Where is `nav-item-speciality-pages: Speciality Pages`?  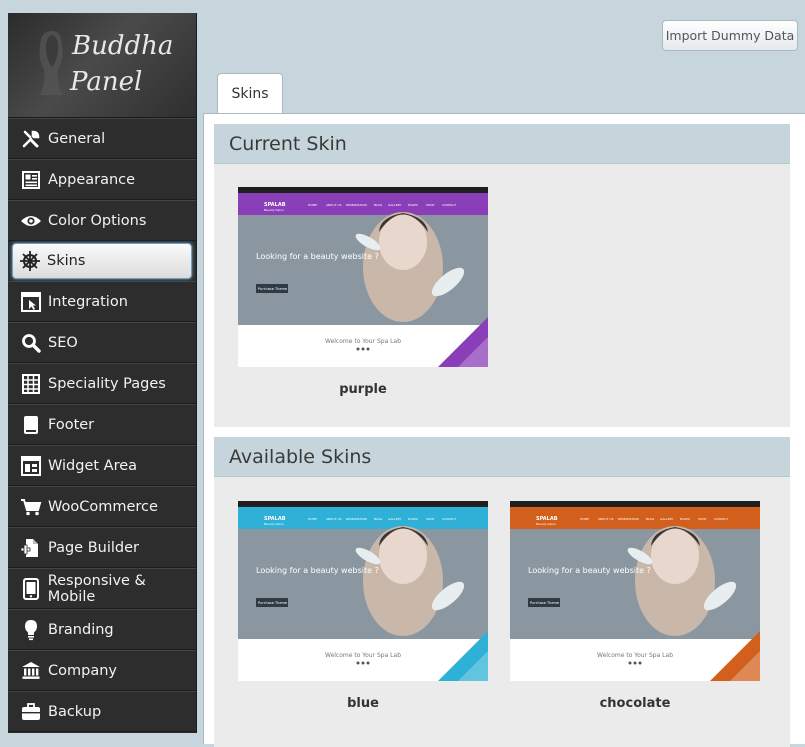
nav-item-speciality-pages: Speciality Pages is located at coordinates (102, 383).